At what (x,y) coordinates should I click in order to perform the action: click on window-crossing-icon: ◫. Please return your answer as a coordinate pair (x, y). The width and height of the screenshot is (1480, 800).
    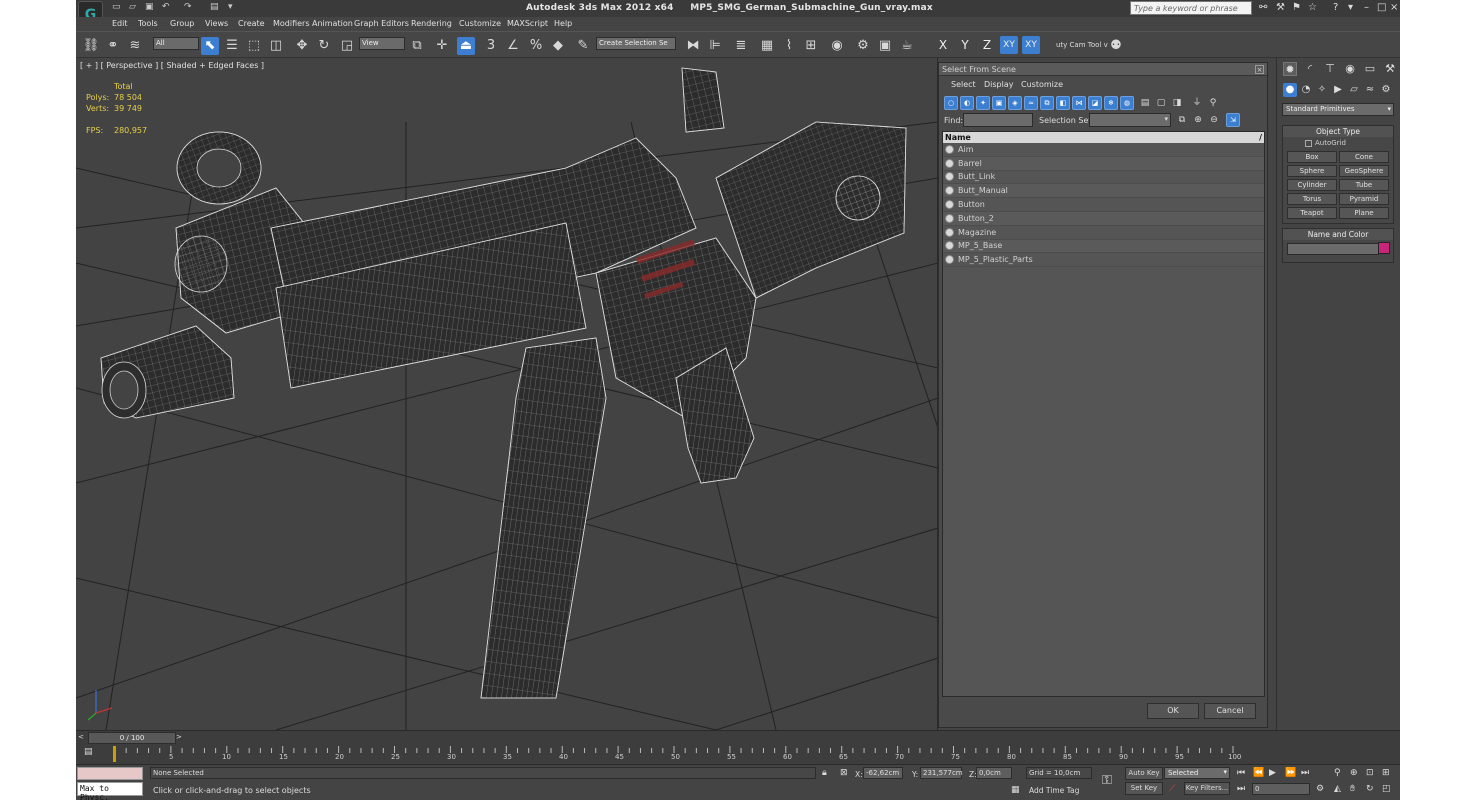
    Looking at the image, I should click on (276, 46).